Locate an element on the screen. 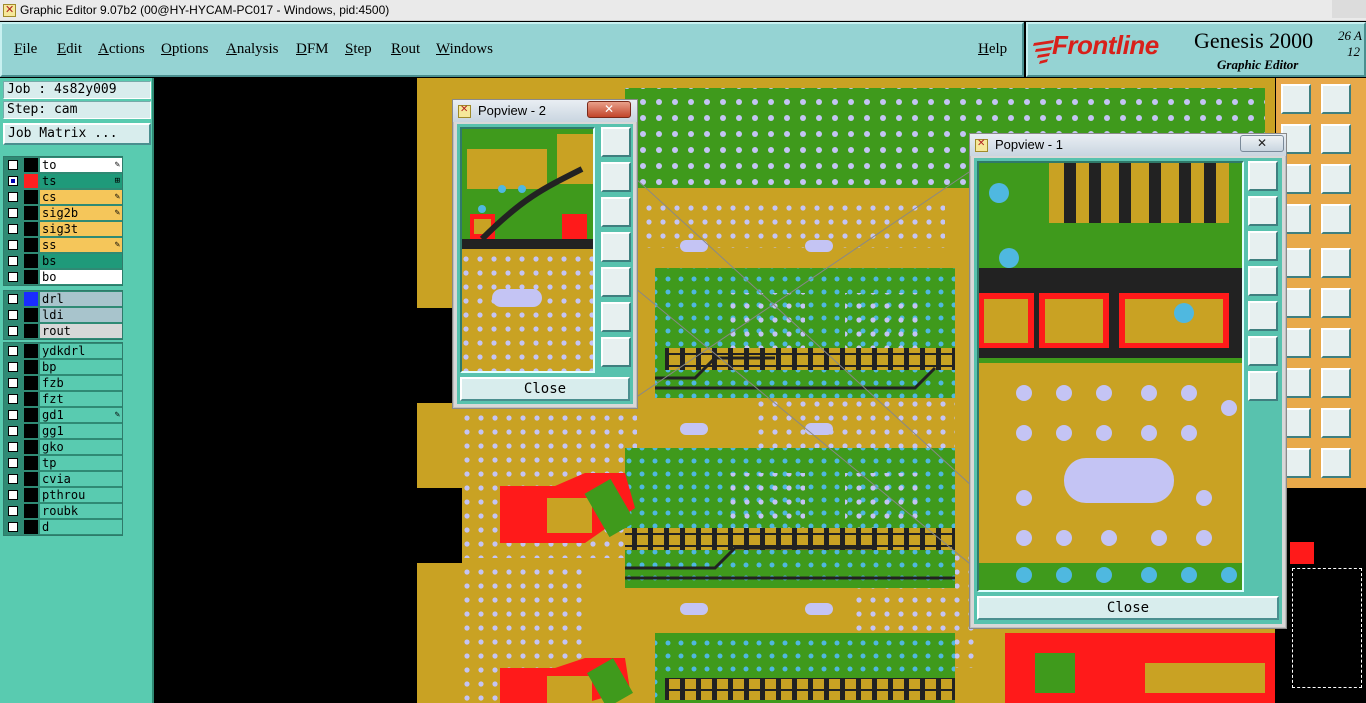 This screenshot has width=1366, height=703. layer-row: drl is located at coordinates (63, 299).